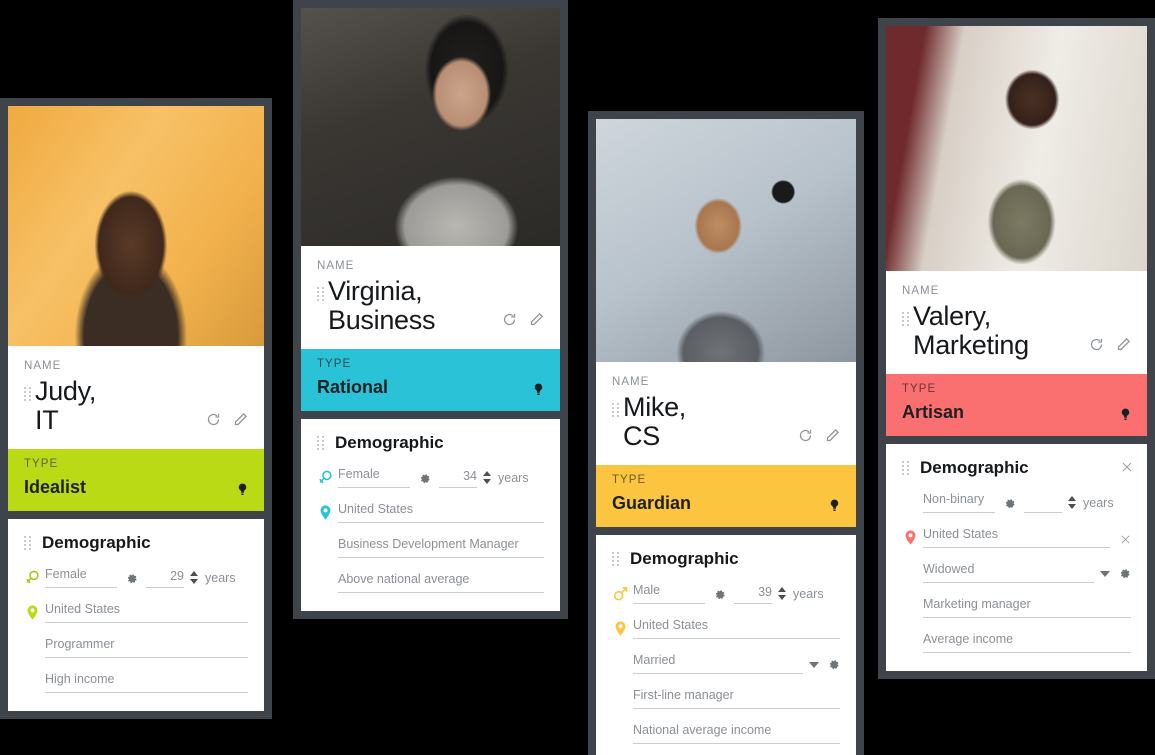 This screenshot has width=1155, height=755. Describe the element at coordinates (430, 380) in the screenshot. I see `type-bar-virginia: TYPE Rational` at that location.